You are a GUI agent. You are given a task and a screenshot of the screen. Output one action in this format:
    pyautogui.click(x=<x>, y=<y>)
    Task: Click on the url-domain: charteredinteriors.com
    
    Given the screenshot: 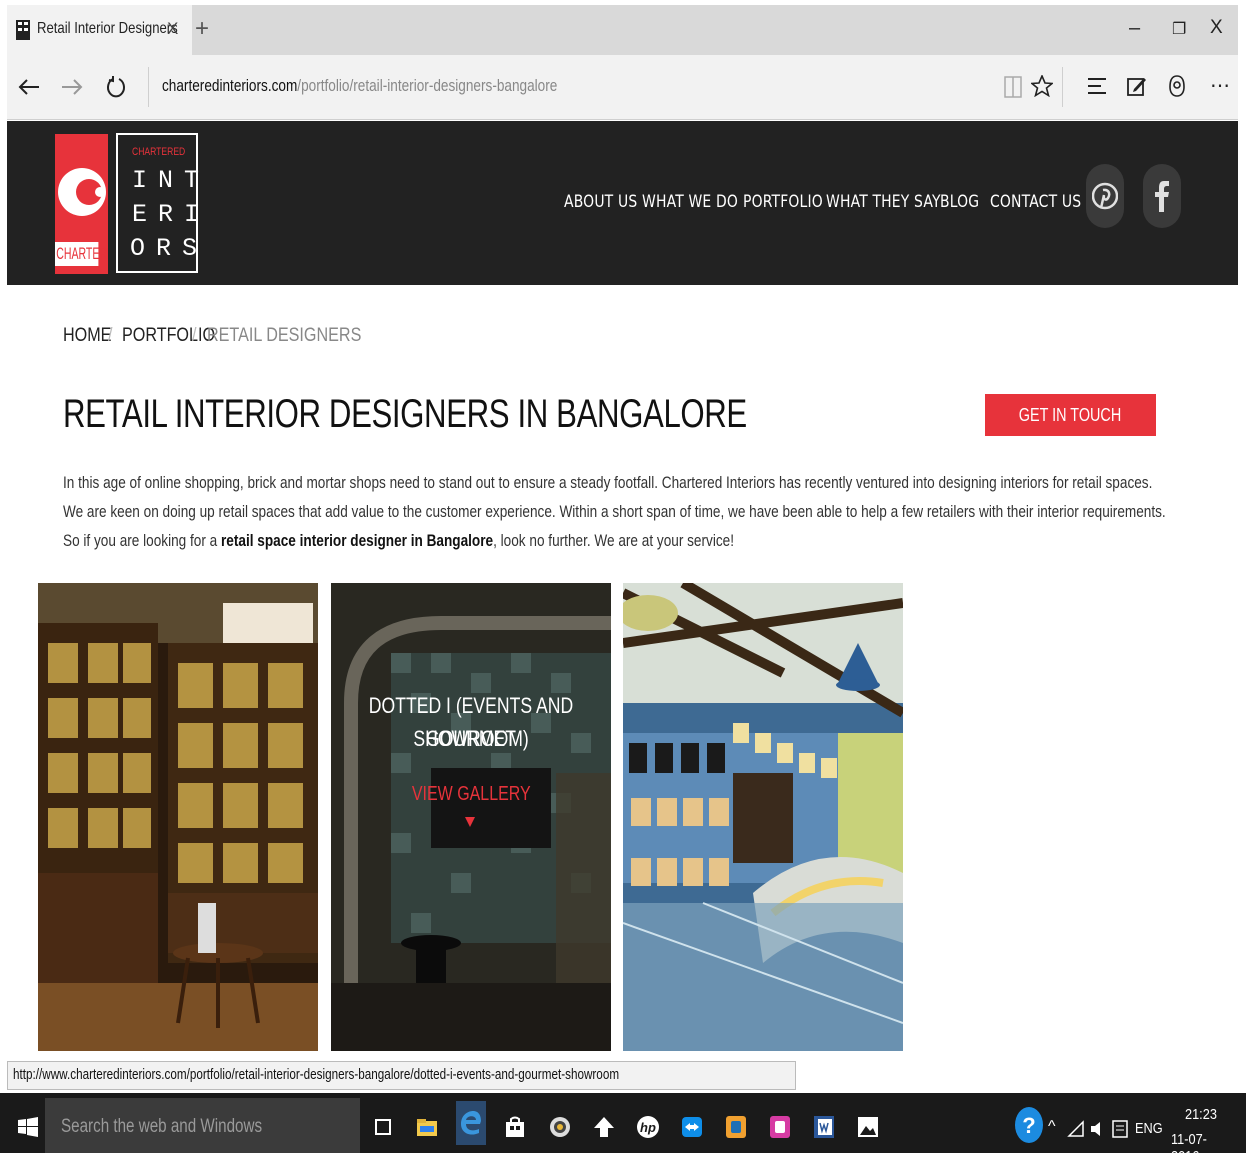 What is the action you would take?
    pyautogui.click(x=230, y=85)
    